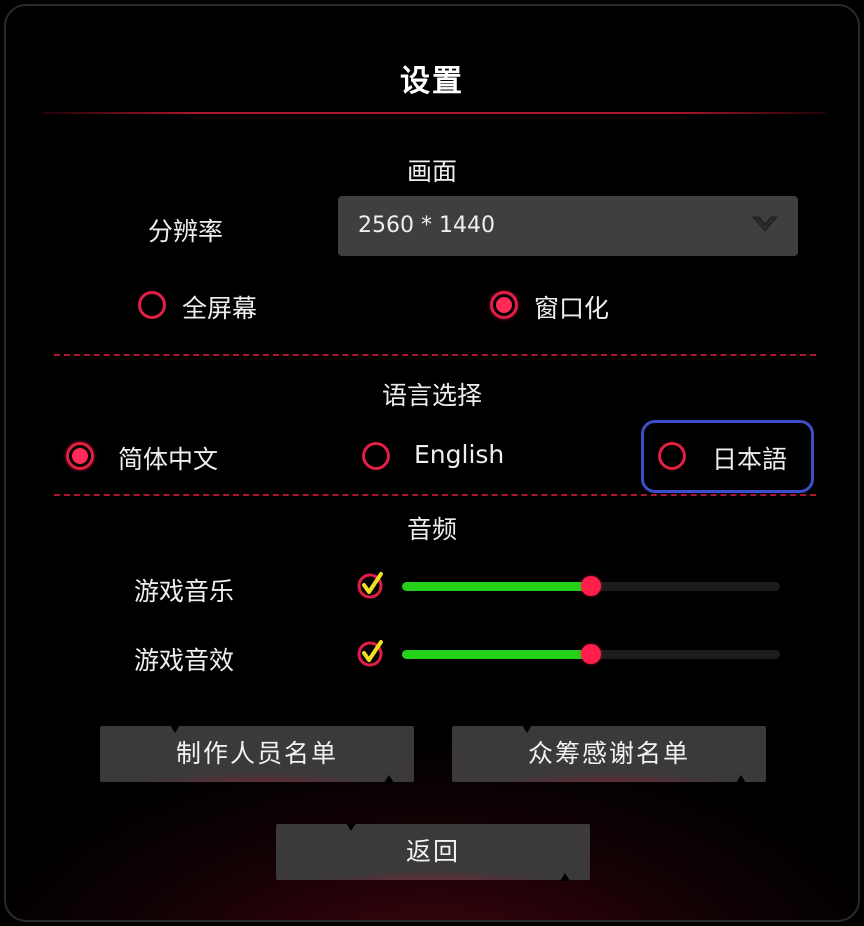 The width and height of the screenshot is (864, 926). What do you see at coordinates (434, 113) in the screenshot?
I see `title-divider` at bounding box center [434, 113].